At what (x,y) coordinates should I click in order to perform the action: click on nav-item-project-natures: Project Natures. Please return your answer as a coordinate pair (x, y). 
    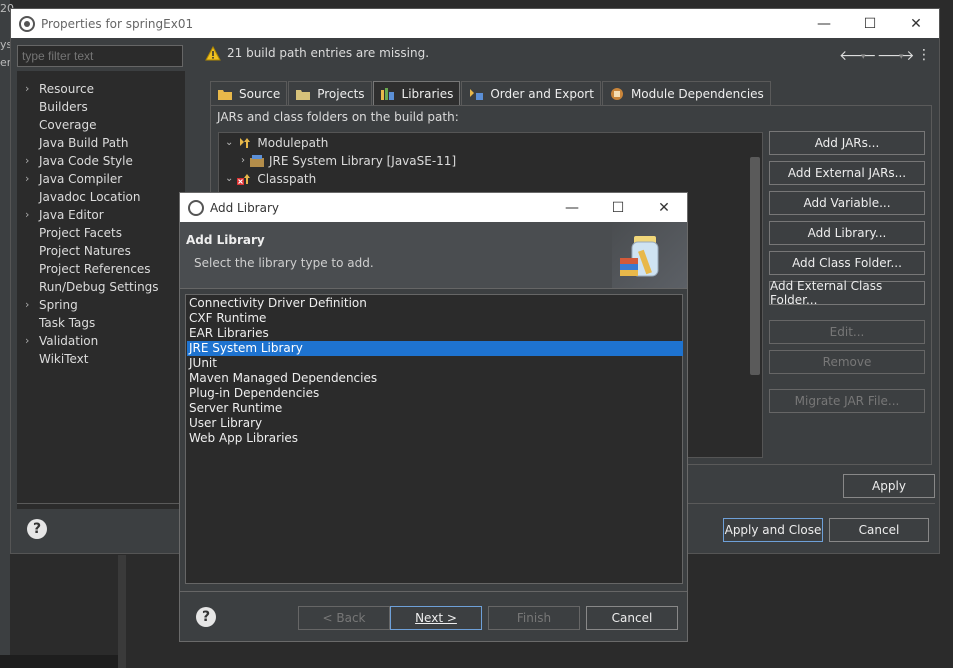
    Looking at the image, I should click on (85, 251).